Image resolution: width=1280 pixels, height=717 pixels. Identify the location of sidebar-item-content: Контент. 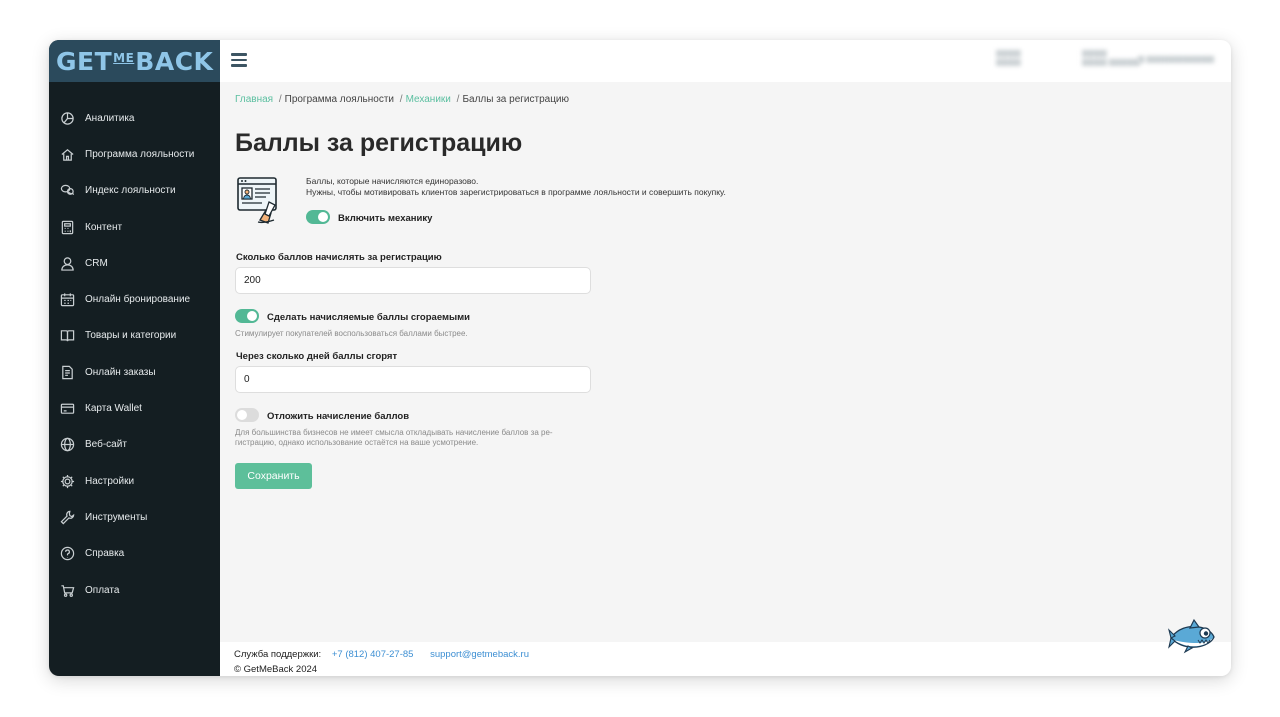
(134, 227).